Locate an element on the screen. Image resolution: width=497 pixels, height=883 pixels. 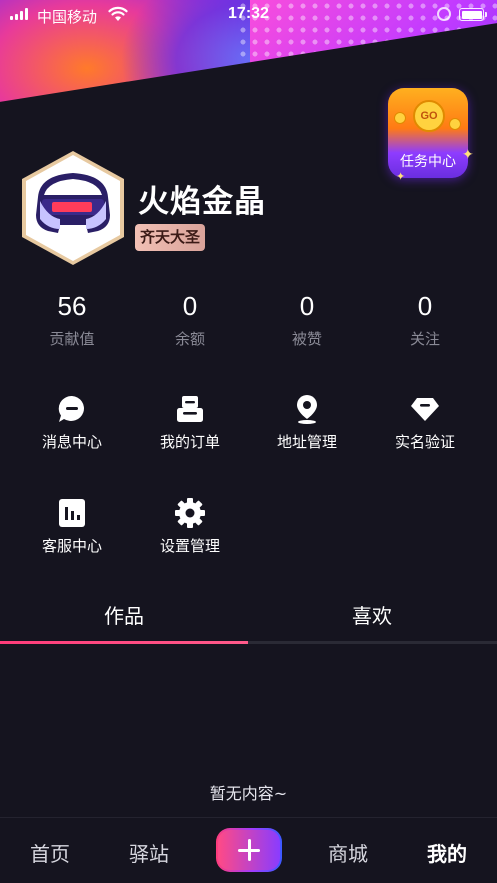
menu-label: 我的订单 is located at coordinates (189, 442).